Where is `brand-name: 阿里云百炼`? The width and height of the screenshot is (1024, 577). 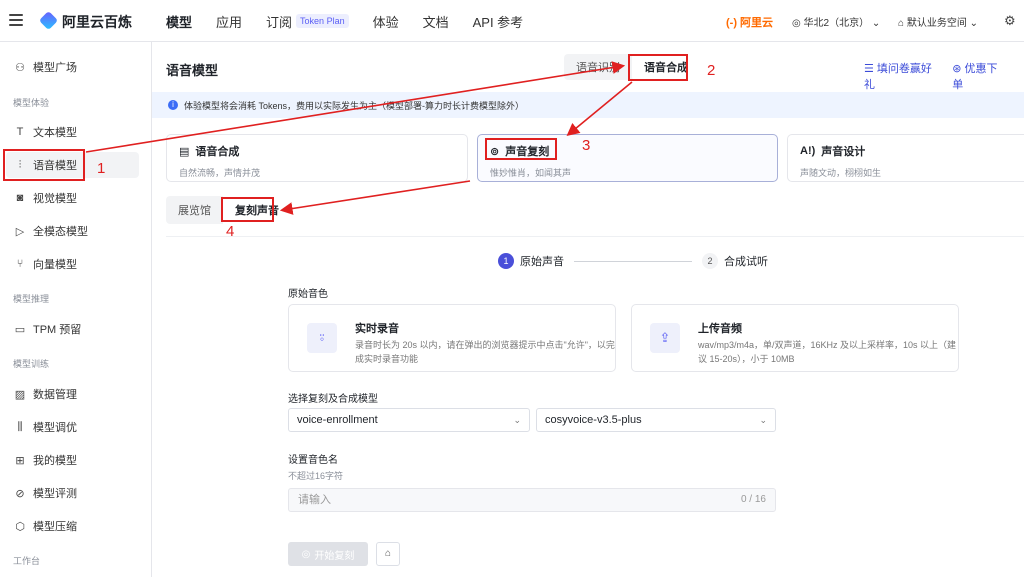
brand-name: 阿里云百炼 is located at coordinates (97, 22).